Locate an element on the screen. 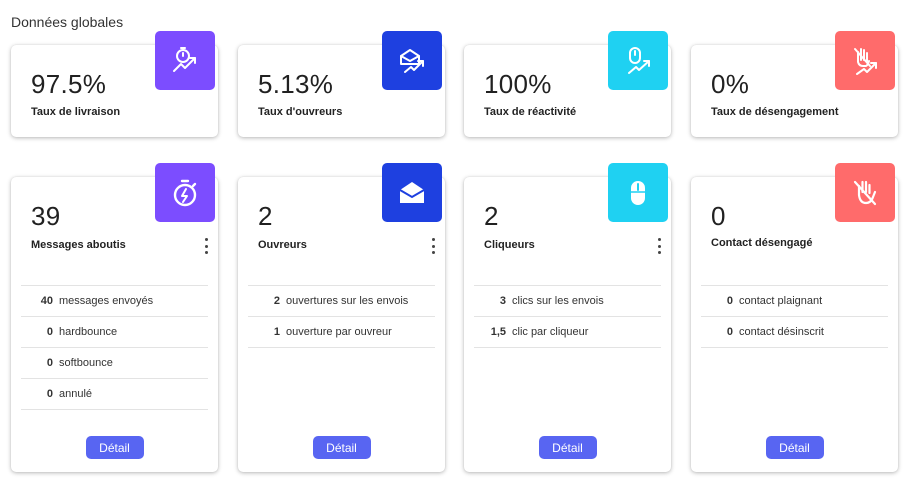 This screenshot has height=492, width=910. list-item: 1 ouverture par ouvreur is located at coordinates (341, 332).